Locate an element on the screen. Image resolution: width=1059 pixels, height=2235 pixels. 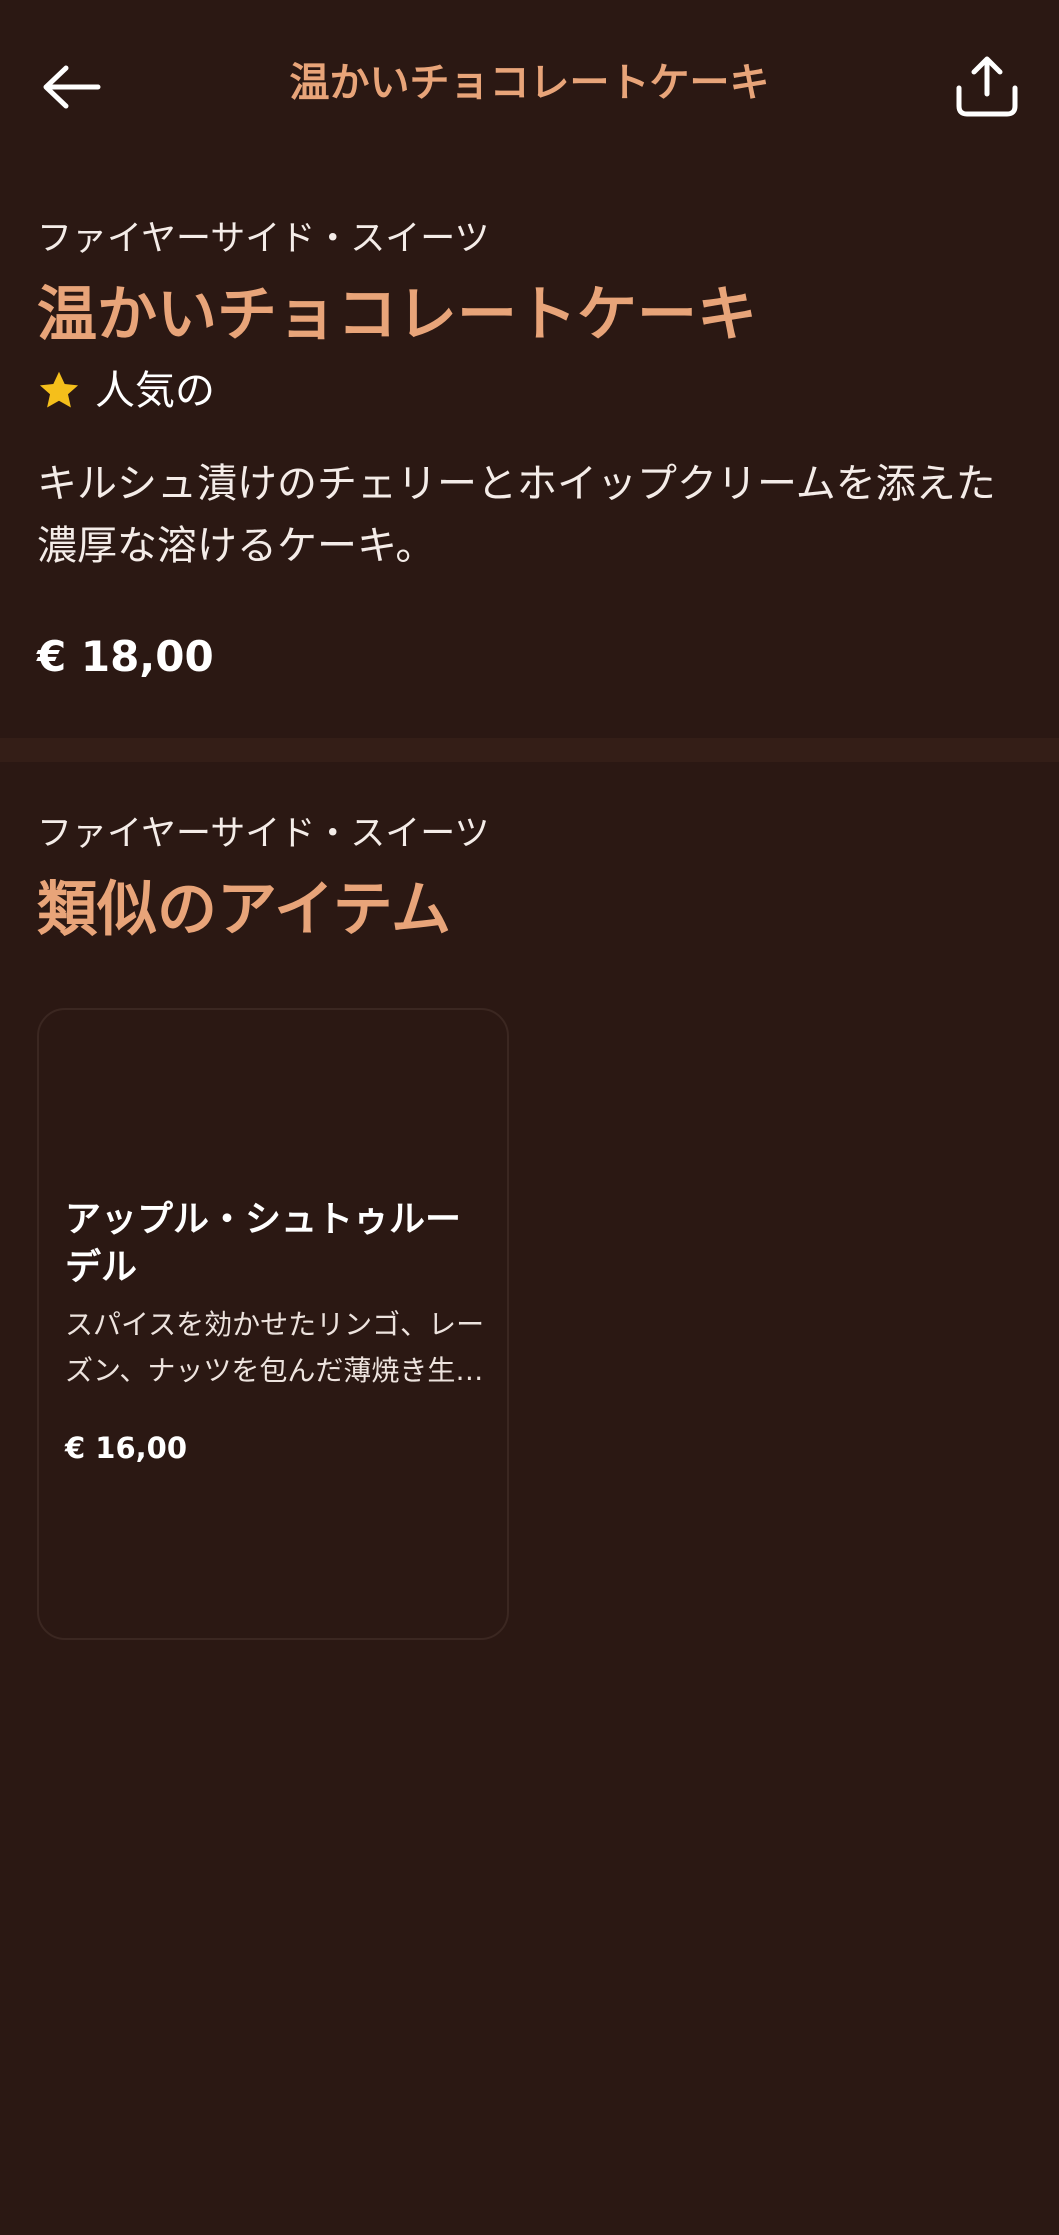
header-title: 温かいチョコレートケーキ is located at coordinates (529, 83).